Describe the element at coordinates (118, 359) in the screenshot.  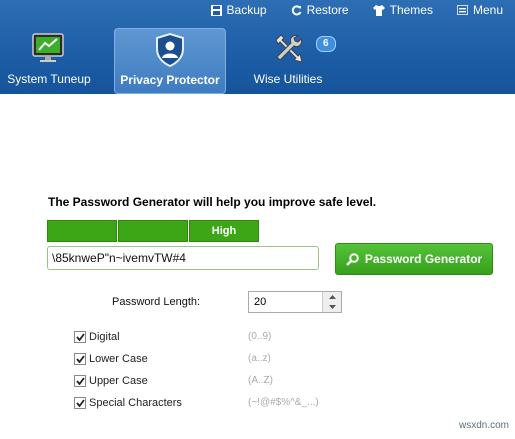
I see `option-label: Lower Case` at that location.